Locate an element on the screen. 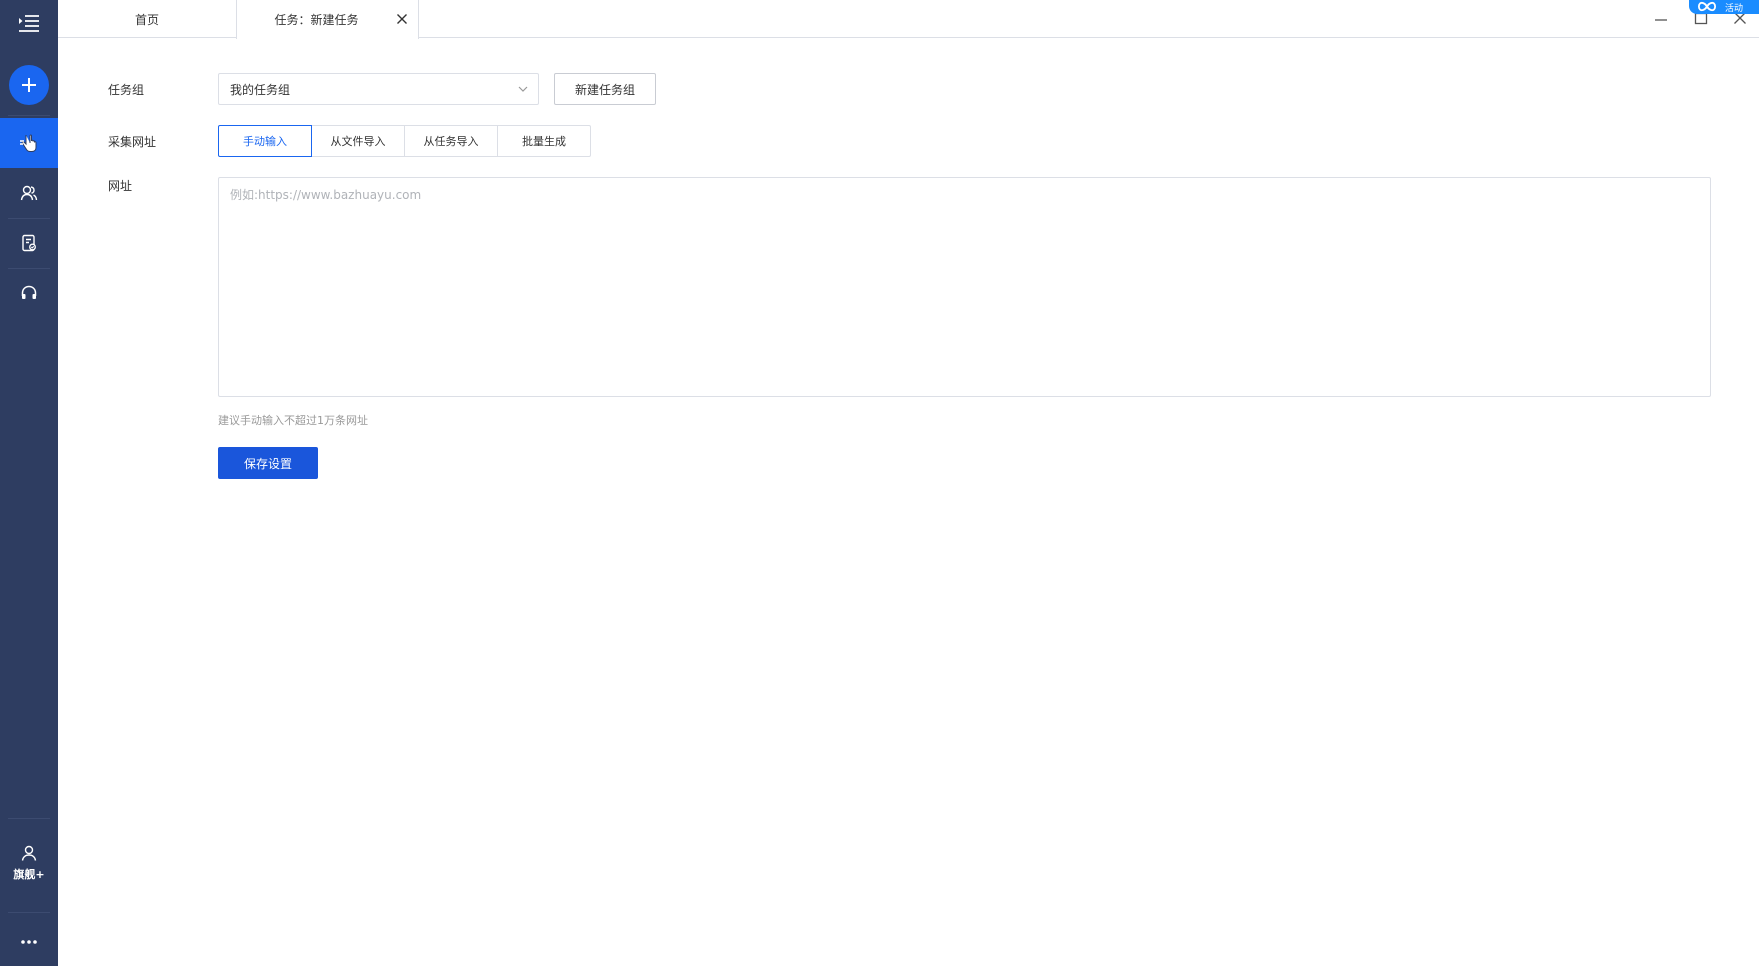 The image size is (1759, 966). menu-toggle-icon is located at coordinates (29, 23).